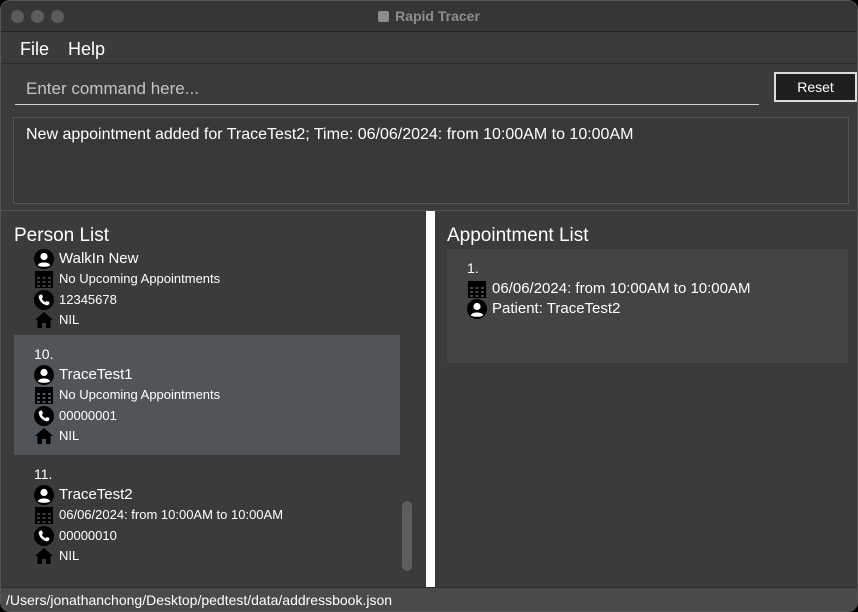 The height and width of the screenshot is (612, 858). I want to click on person-index: 10., so click(44, 354).